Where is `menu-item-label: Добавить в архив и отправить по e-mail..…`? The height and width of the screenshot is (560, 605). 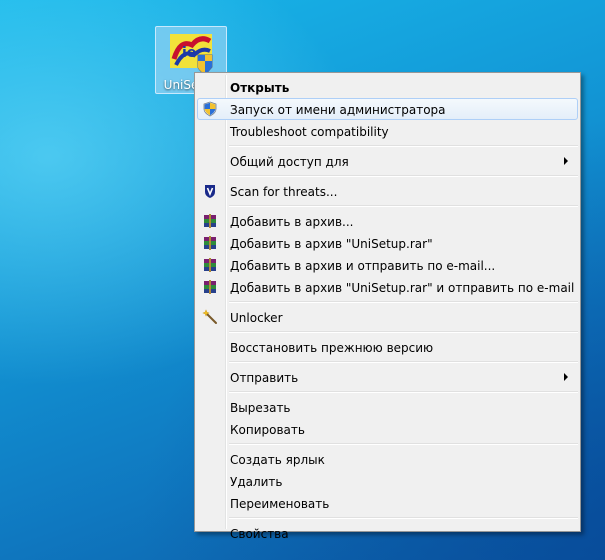 menu-item-label: Добавить в архив и отправить по e-mail..… is located at coordinates (363, 266).